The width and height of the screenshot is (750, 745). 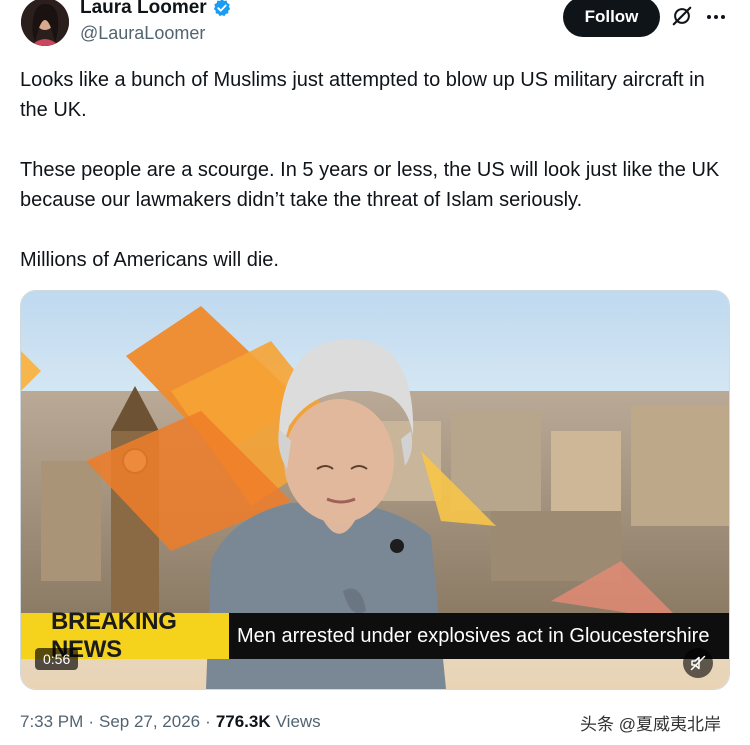 I want to click on mute-button, so click(x=698, y=663).